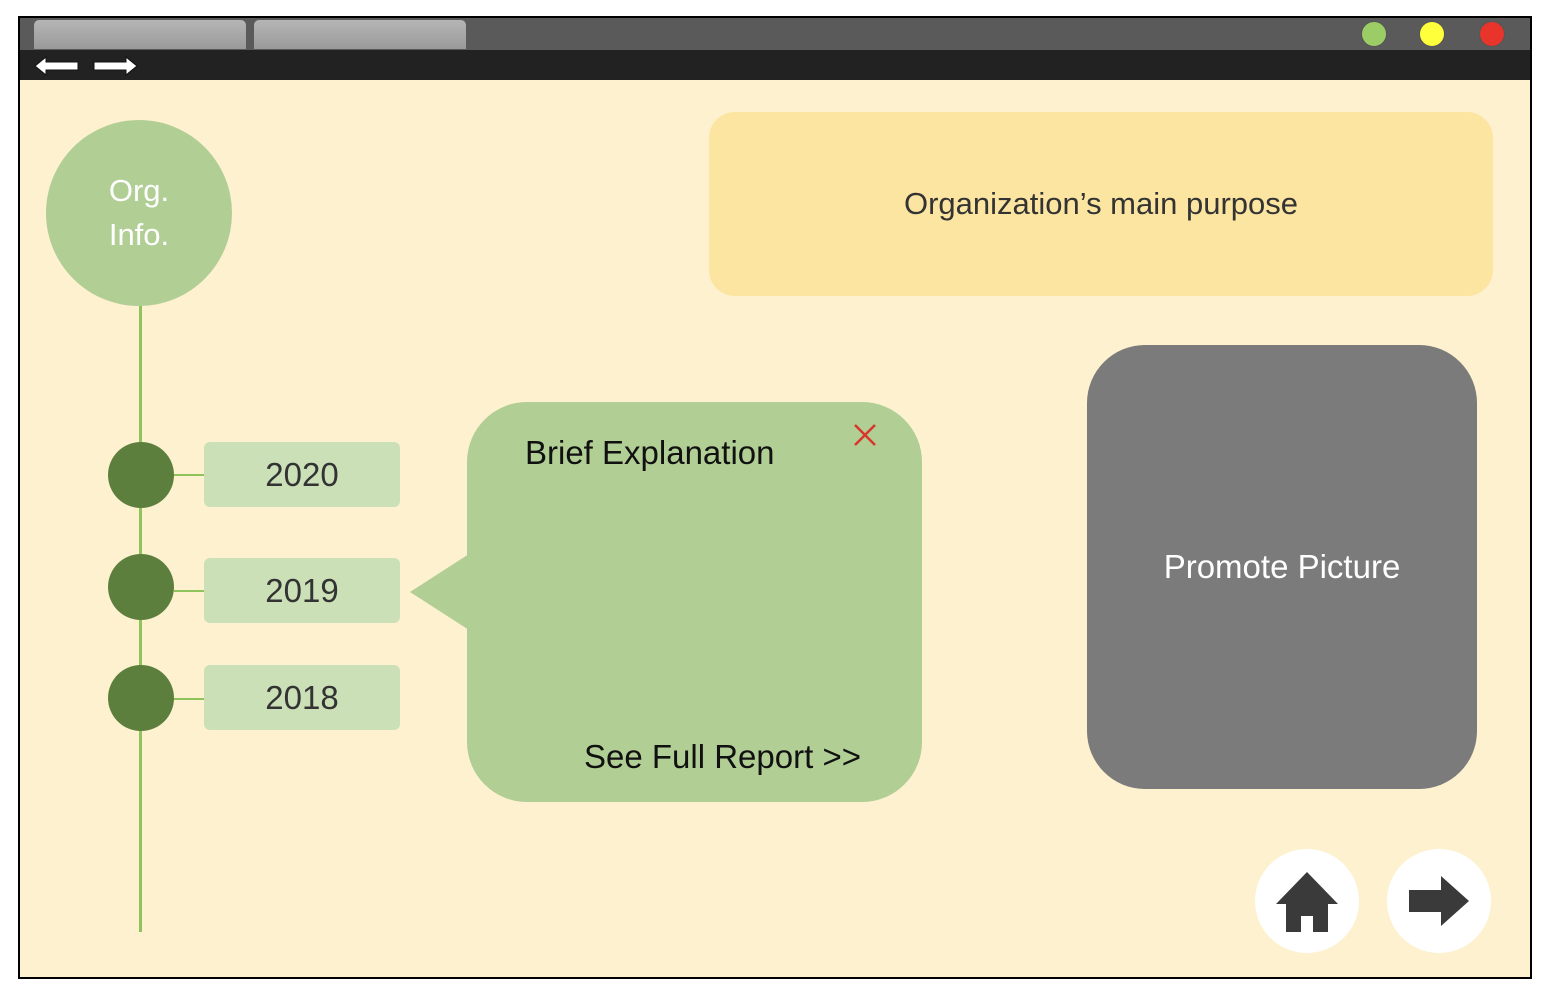  Describe the element at coordinates (302, 590) in the screenshot. I see `year-button-2019: 2019` at that location.